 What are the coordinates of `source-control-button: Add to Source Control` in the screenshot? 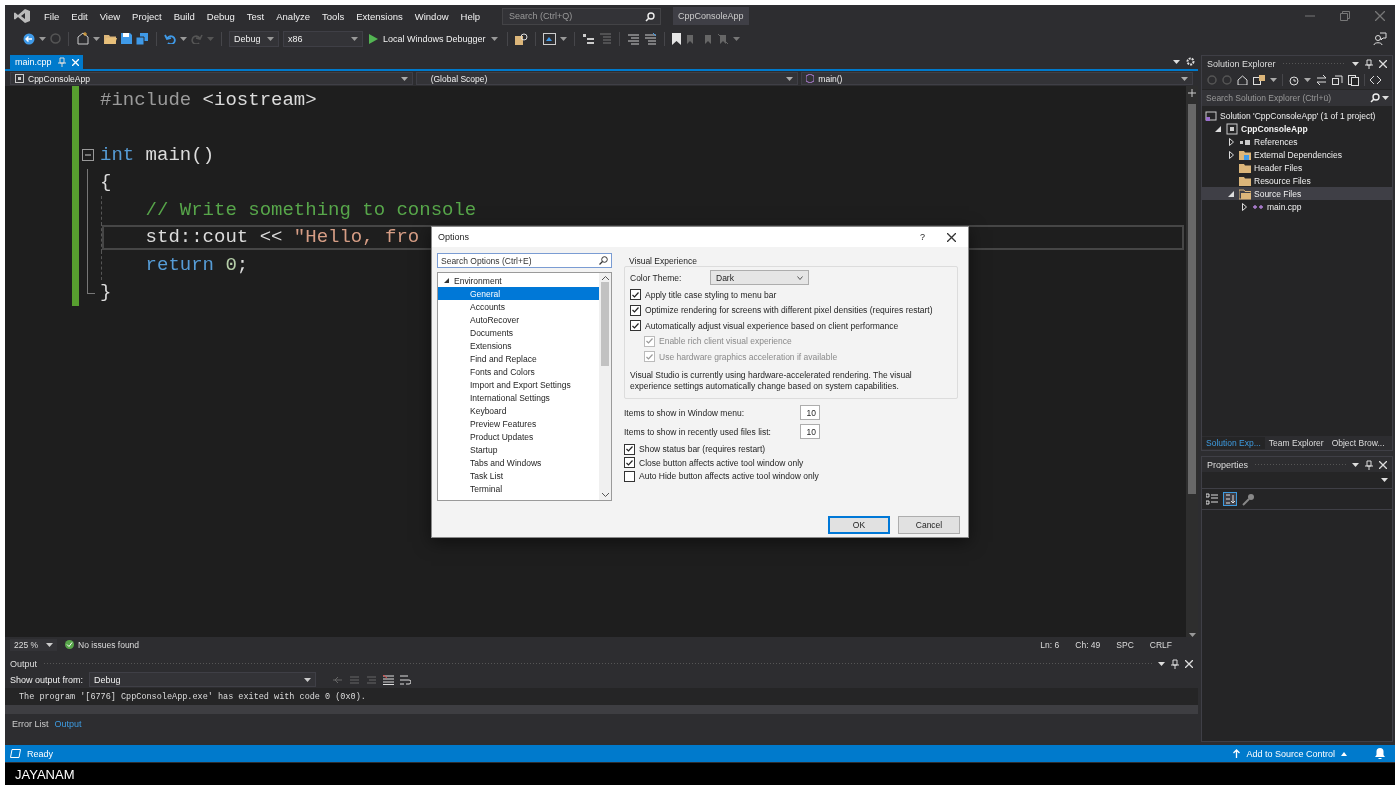 It's located at (1290, 753).